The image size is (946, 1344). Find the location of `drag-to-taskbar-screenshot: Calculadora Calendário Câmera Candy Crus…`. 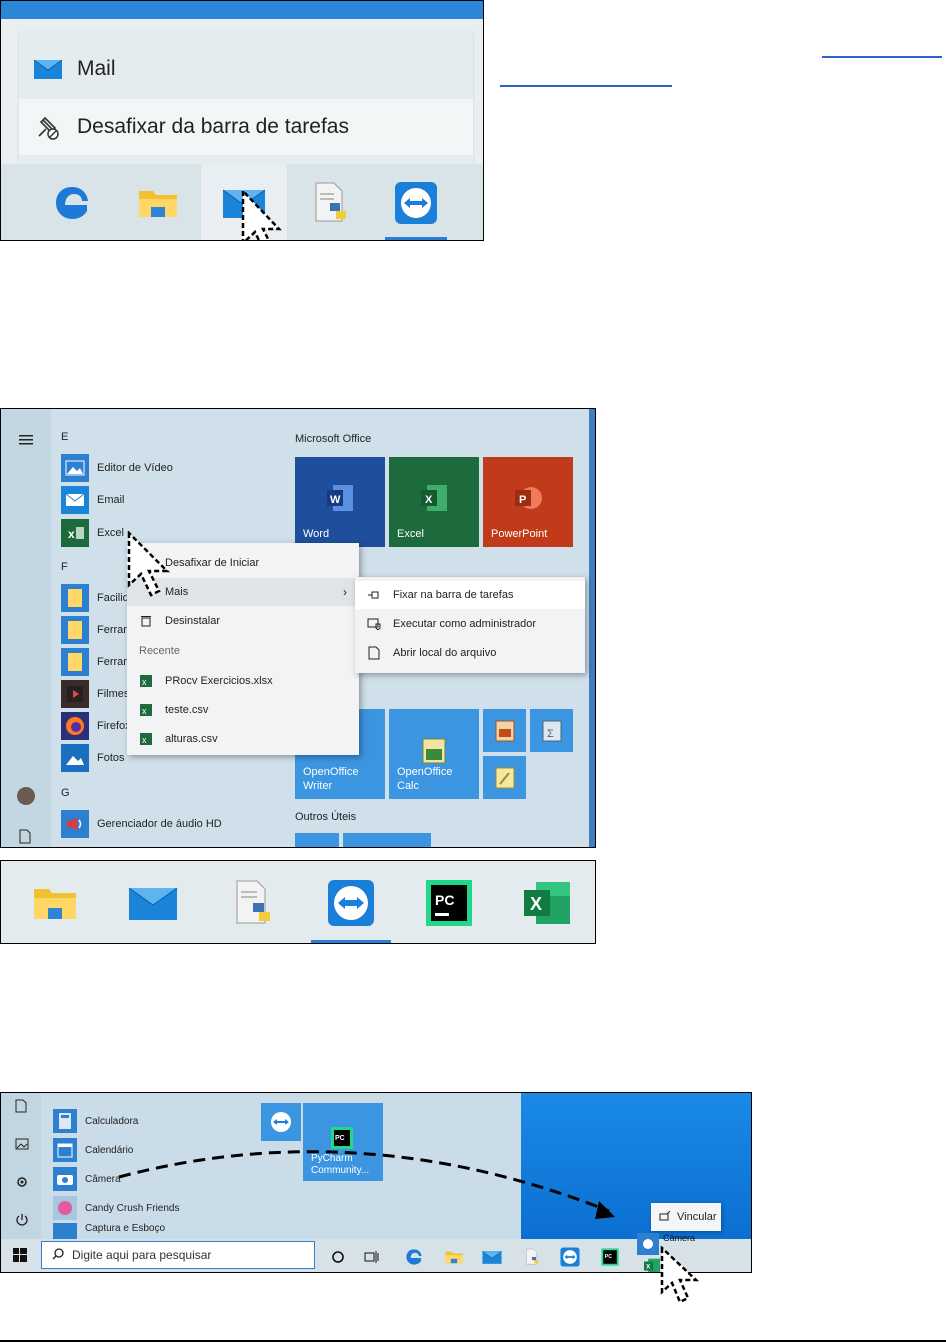

drag-to-taskbar-screenshot: Calculadora Calendário Câmera Candy Crus… is located at coordinates (376, 1182).